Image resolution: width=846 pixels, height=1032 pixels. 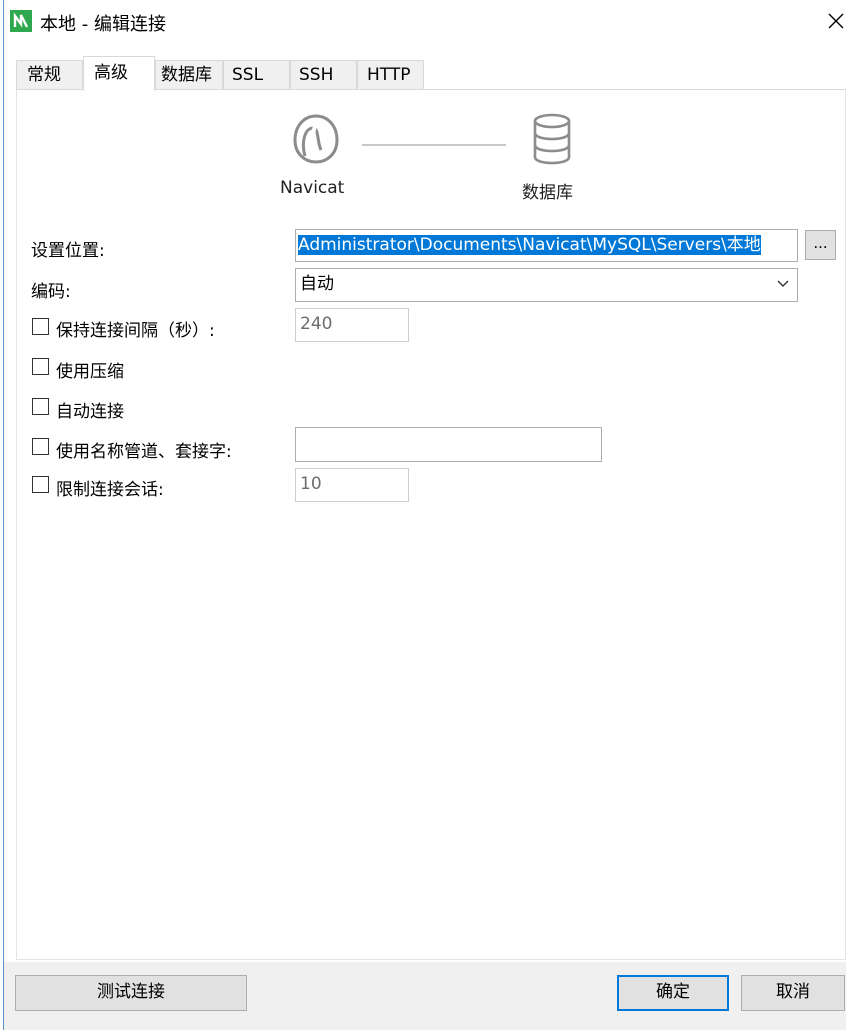 What do you see at coordinates (448, 444) in the screenshot?
I see `namedpipe-input` at bounding box center [448, 444].